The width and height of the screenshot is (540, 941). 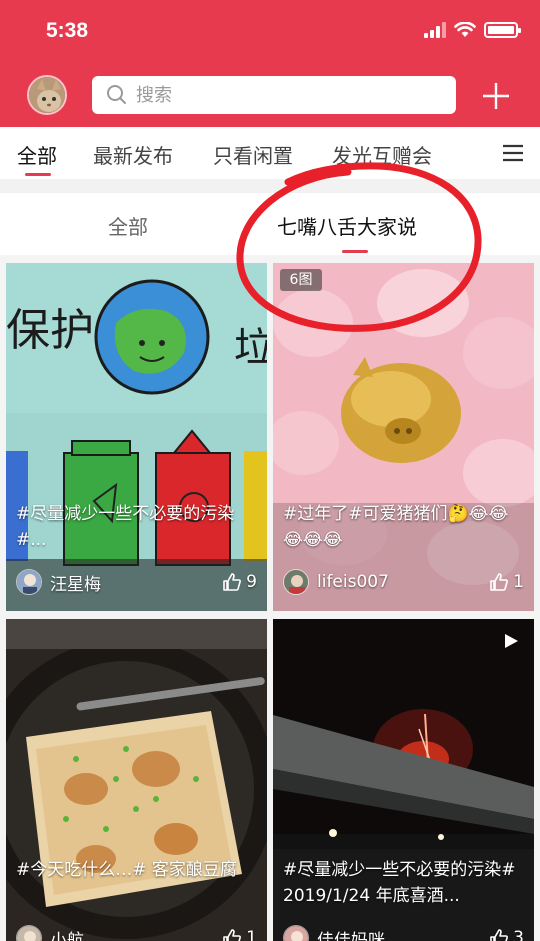 I want to click on author-name: 汪星梅, so click(x=136, y=582).